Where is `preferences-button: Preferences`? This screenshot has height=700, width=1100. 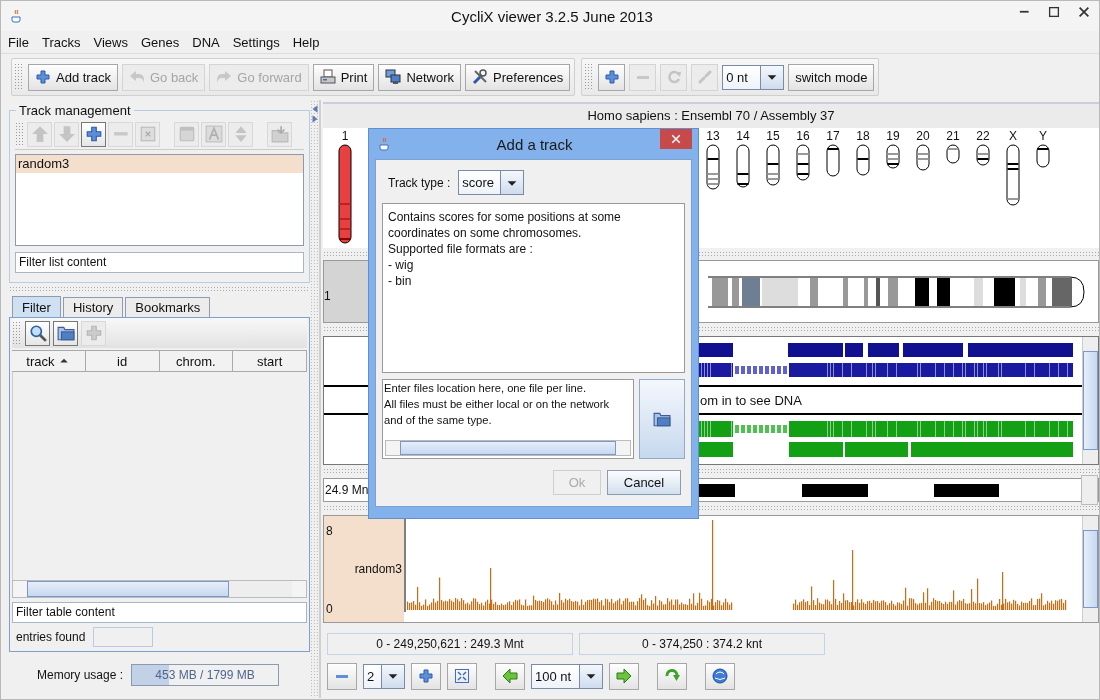
preferences-button: Preferences is located at coordinates (518, 77).